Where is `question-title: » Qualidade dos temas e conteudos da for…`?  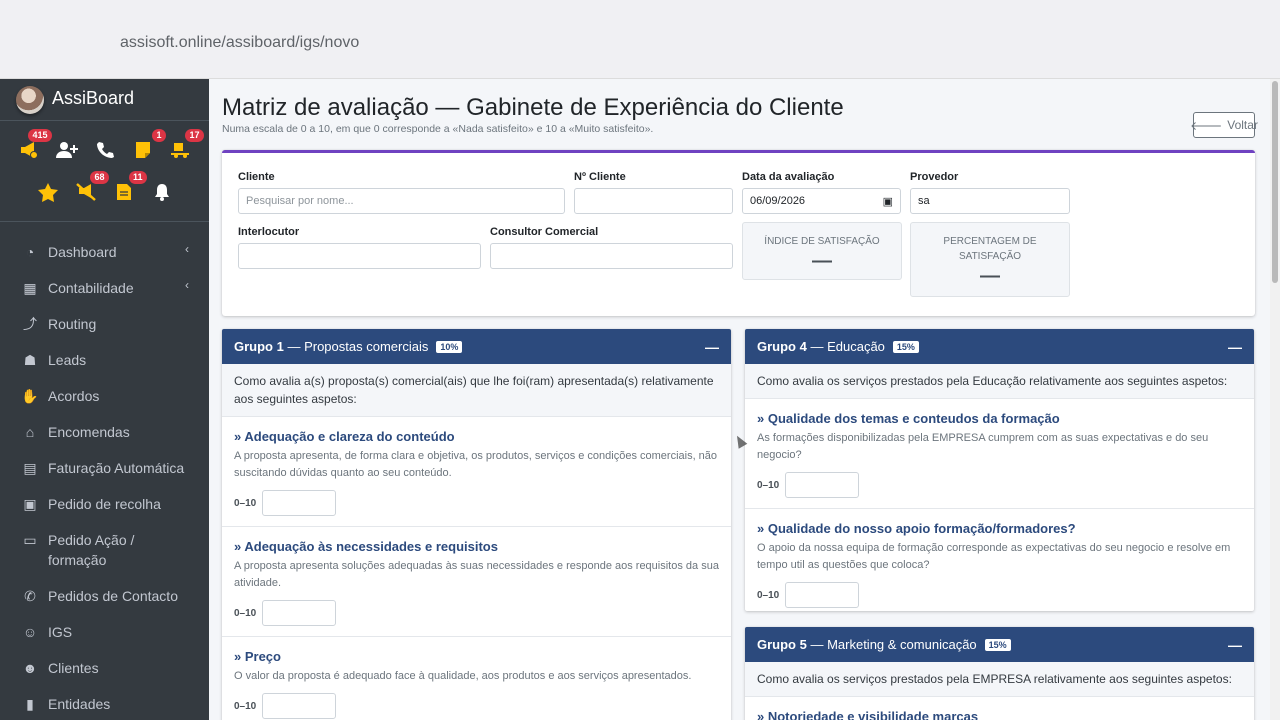
question-title: » Qualidade dos temas e conteudos da for… is located at coordinates (908, 418).